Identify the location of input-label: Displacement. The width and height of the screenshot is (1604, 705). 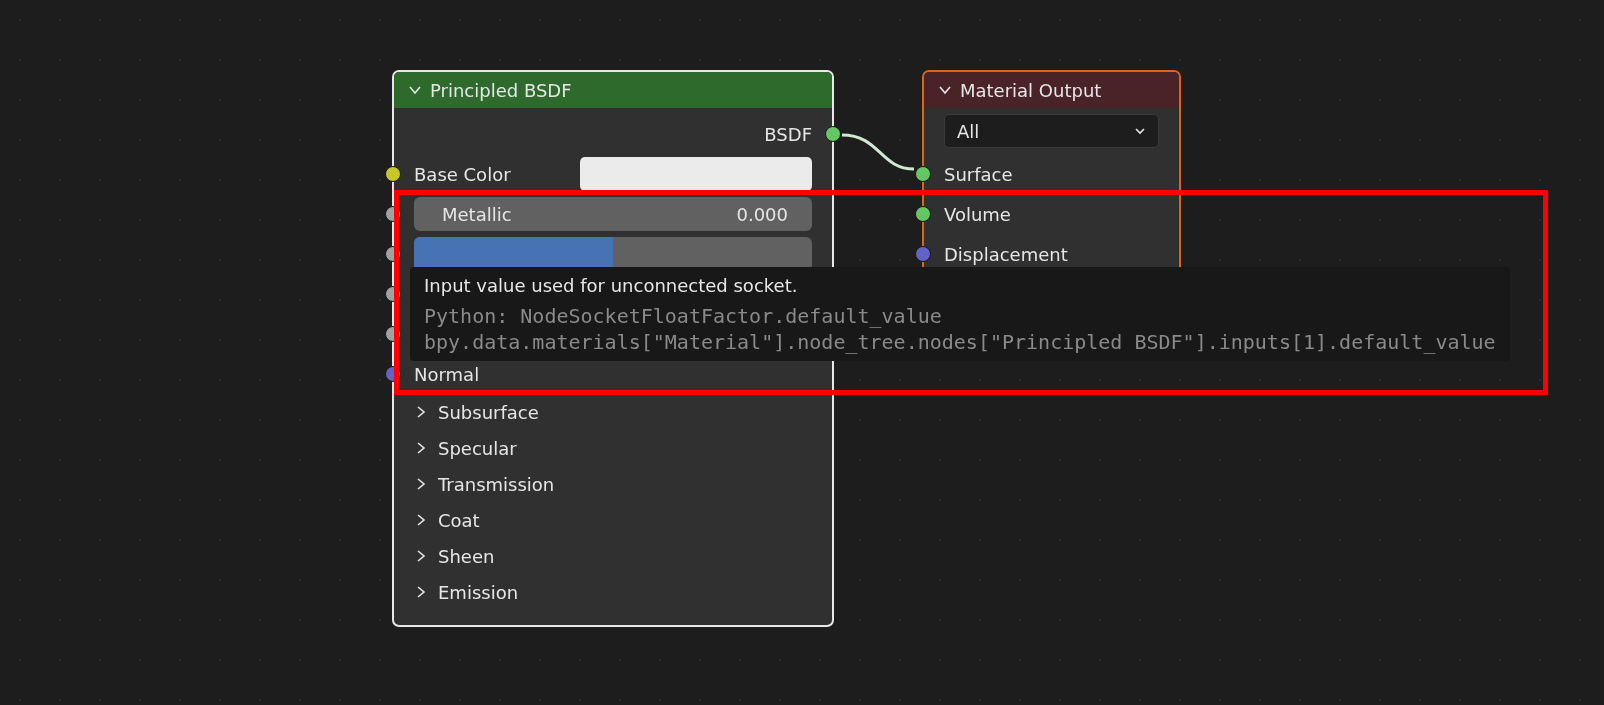
(1006, 254).